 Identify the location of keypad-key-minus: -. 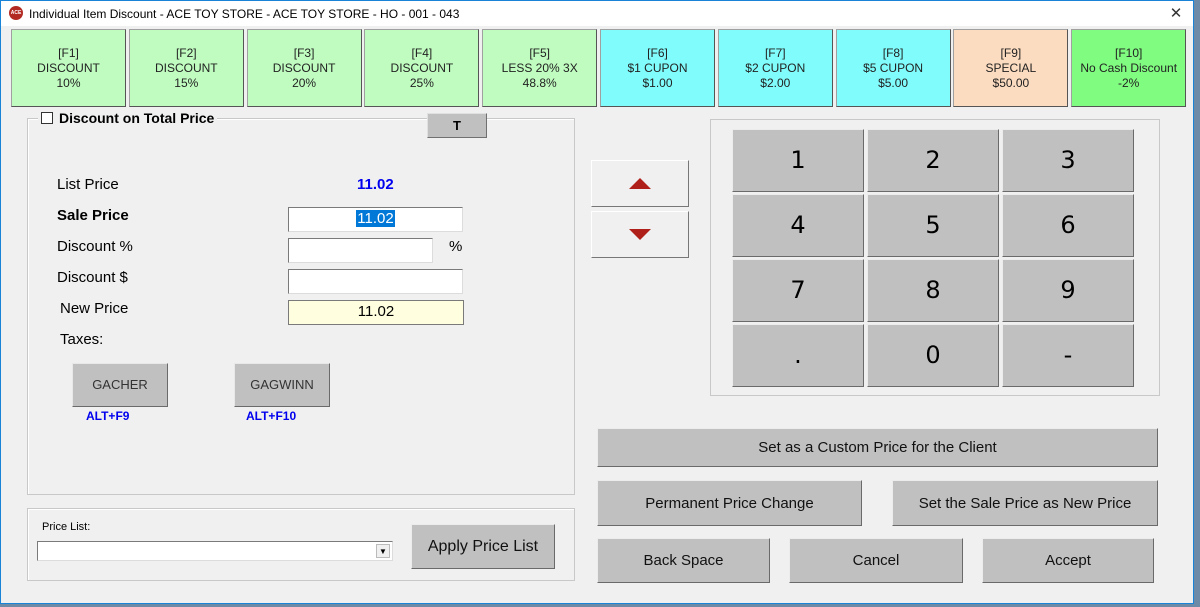
(1068, 355).